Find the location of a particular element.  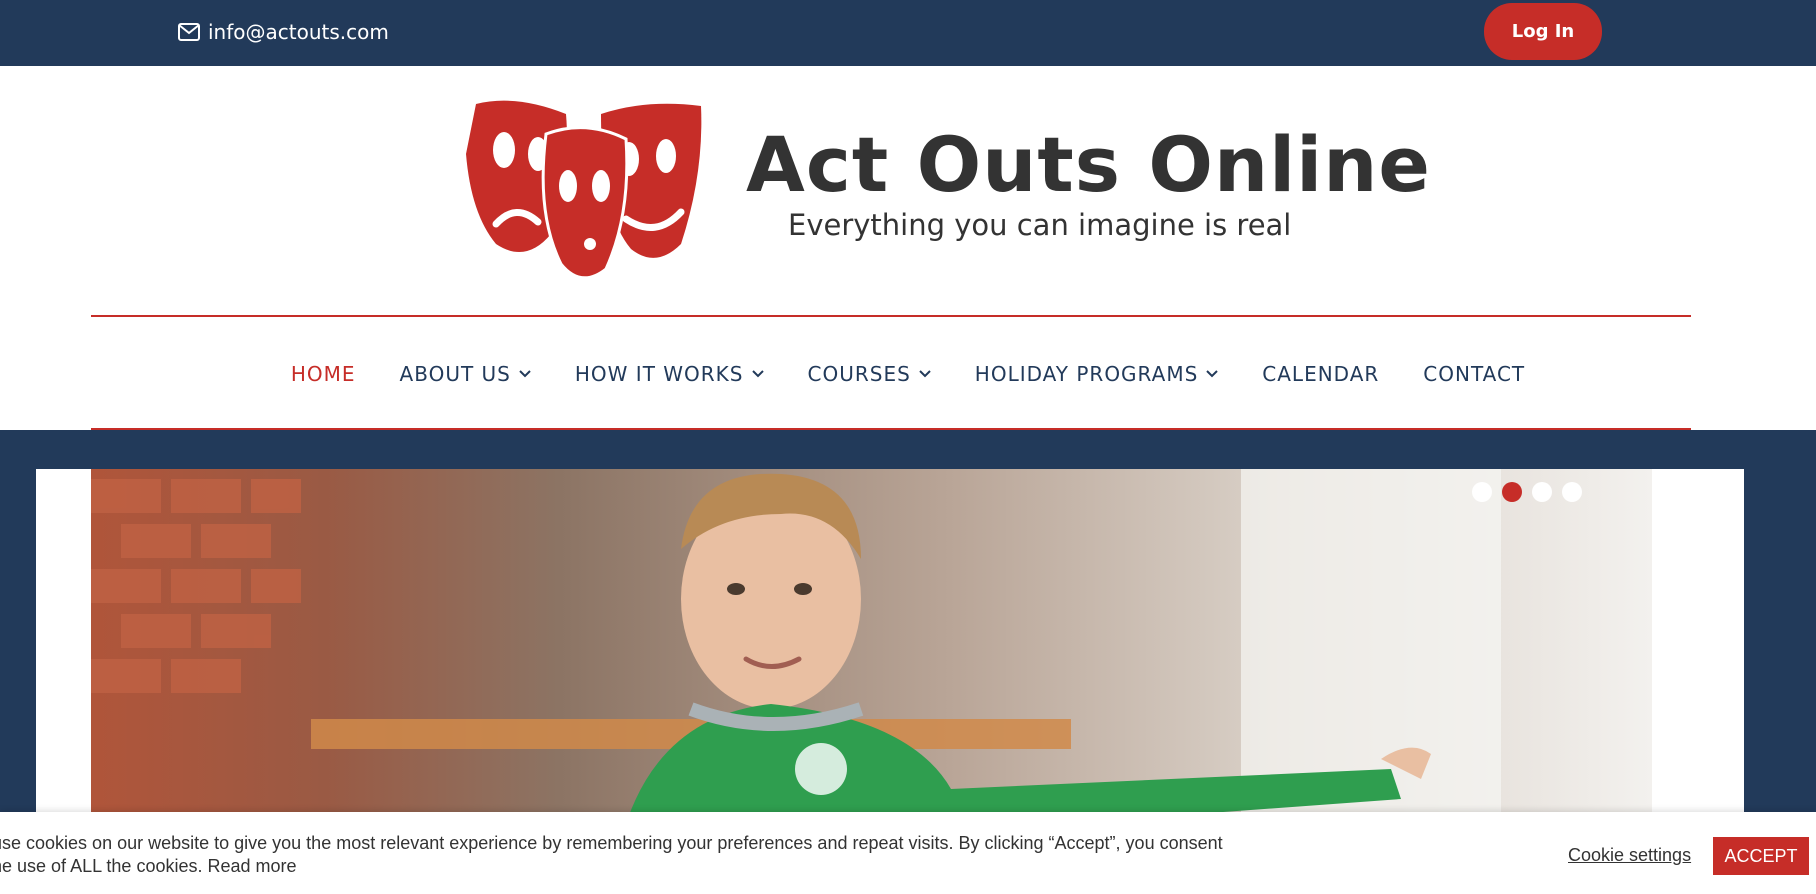

nav-item-courses: COURSES is located at coordinates (869, 374).